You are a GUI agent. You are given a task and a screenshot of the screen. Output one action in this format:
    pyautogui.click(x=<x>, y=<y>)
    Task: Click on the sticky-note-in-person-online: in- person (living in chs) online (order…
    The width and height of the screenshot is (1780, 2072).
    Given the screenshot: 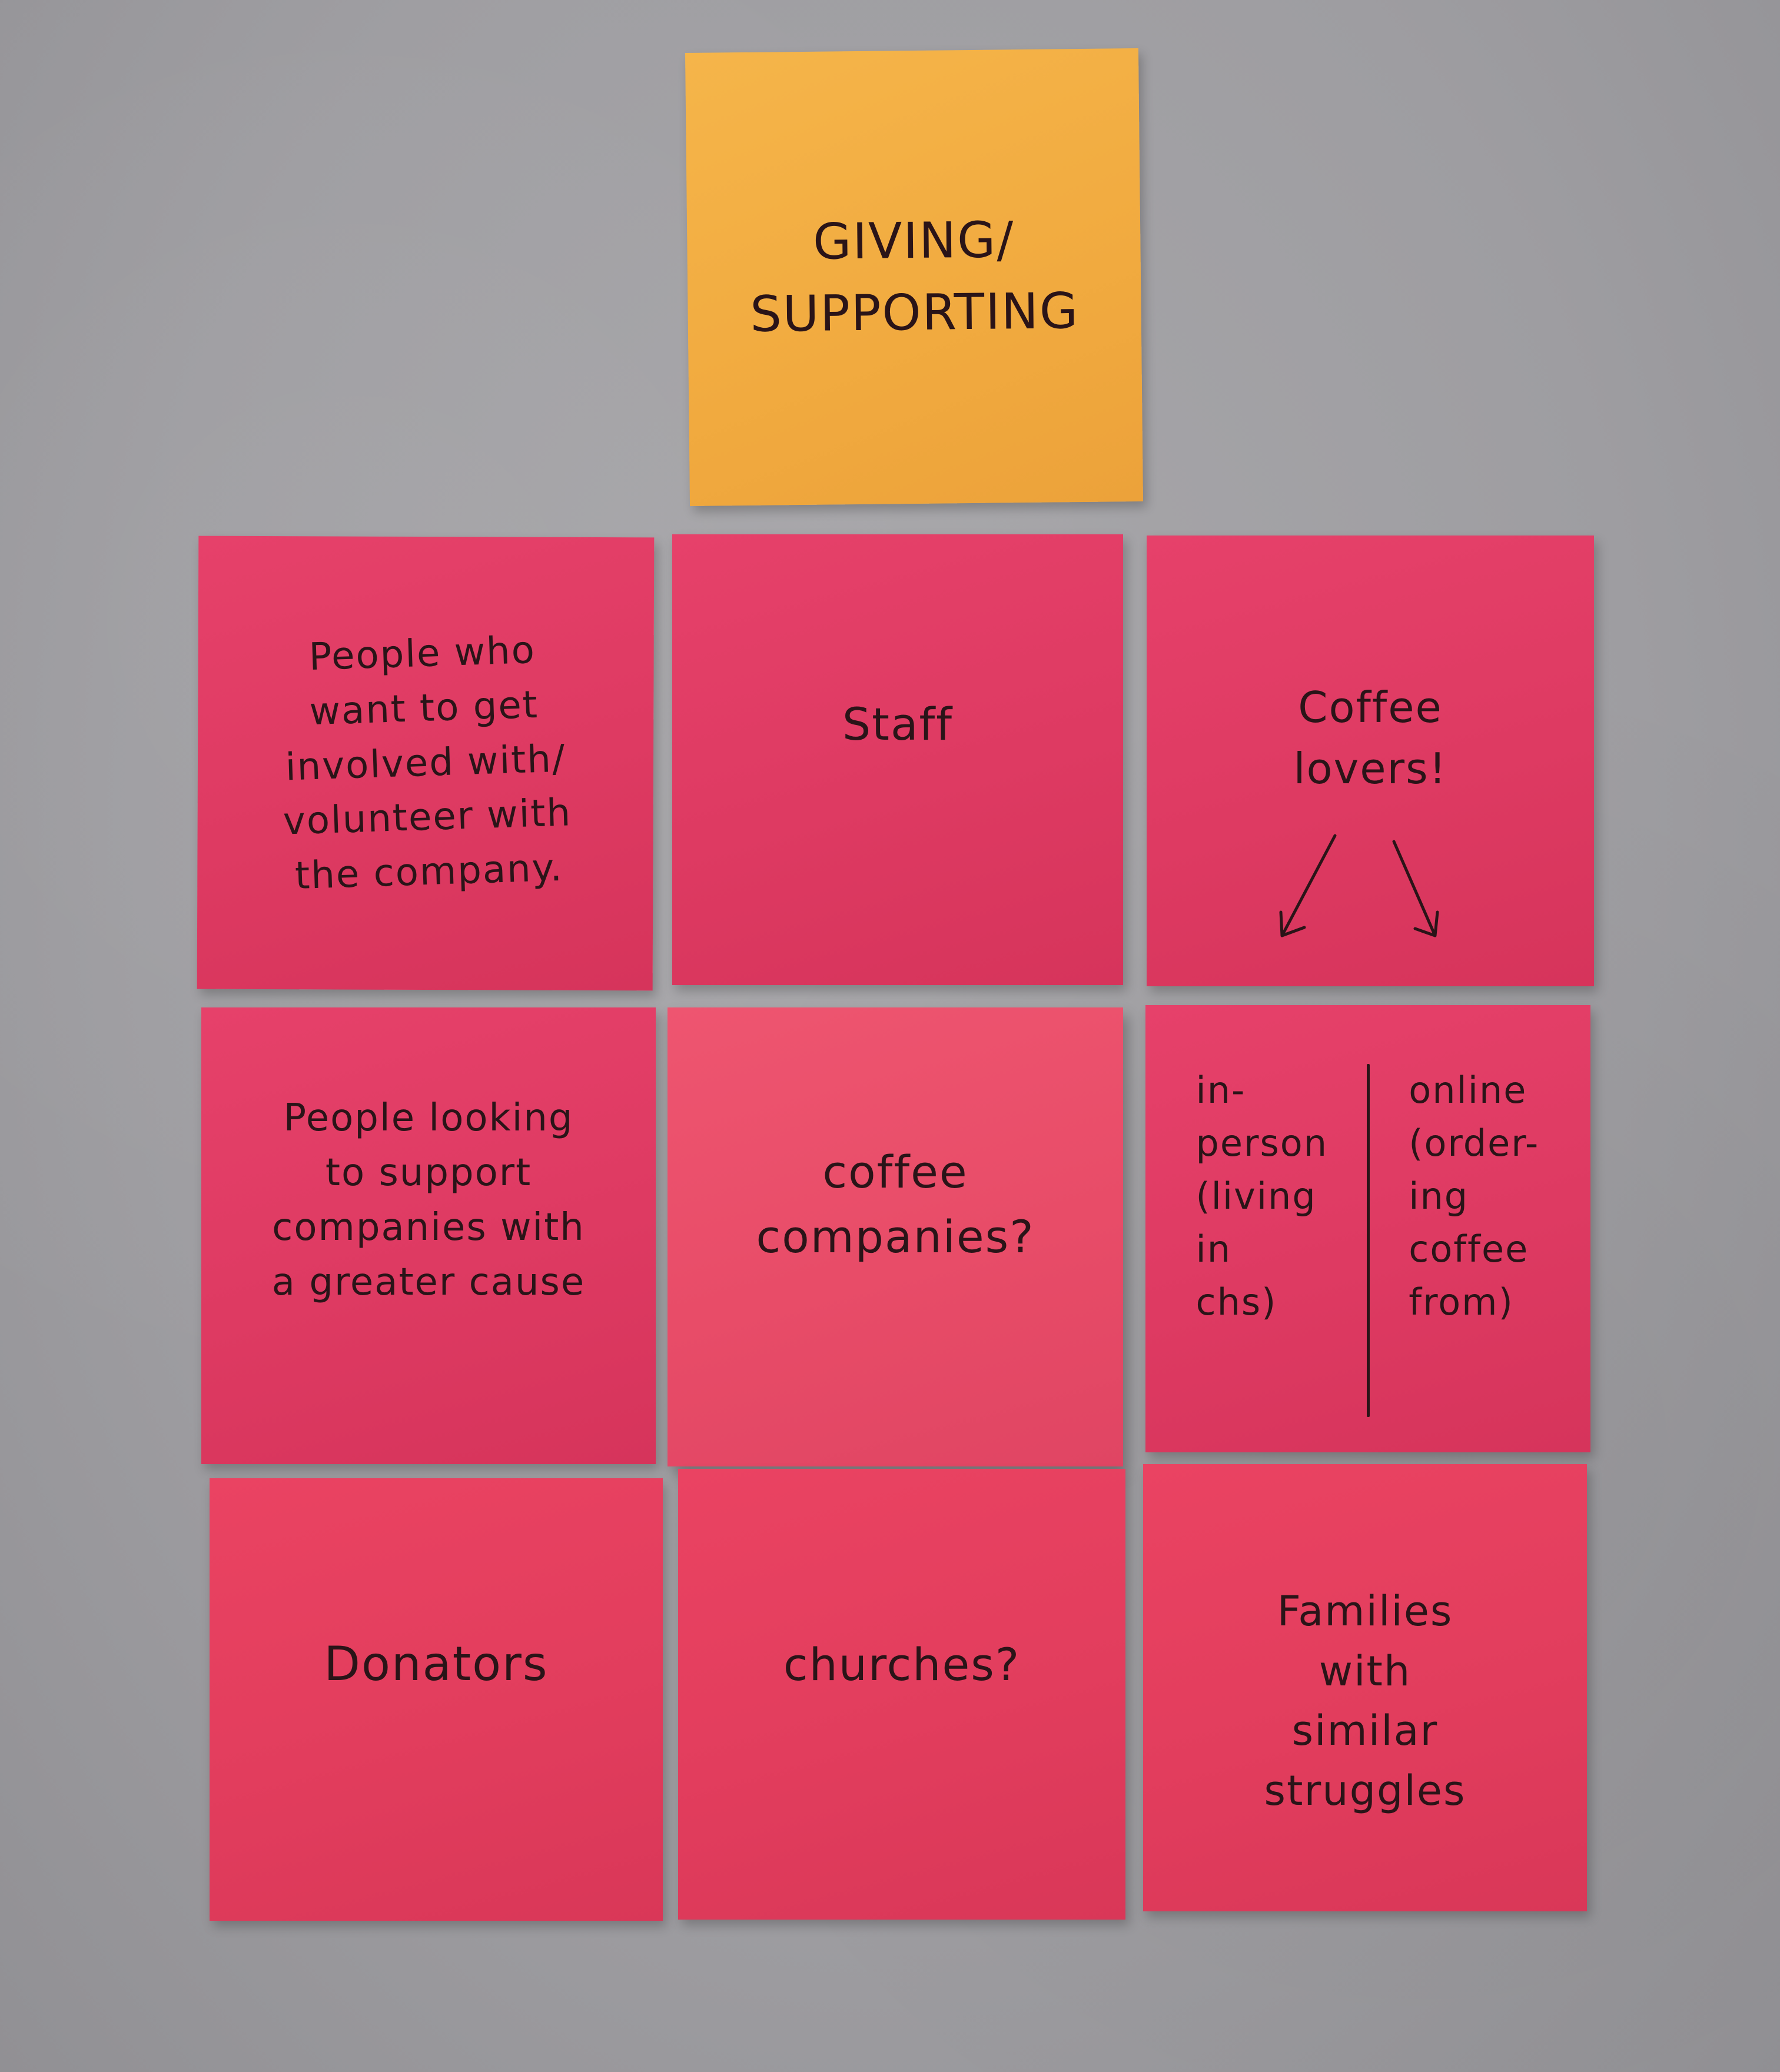 What is the action you would take?
    pyautogui.click(x=1367, y=1228)
    